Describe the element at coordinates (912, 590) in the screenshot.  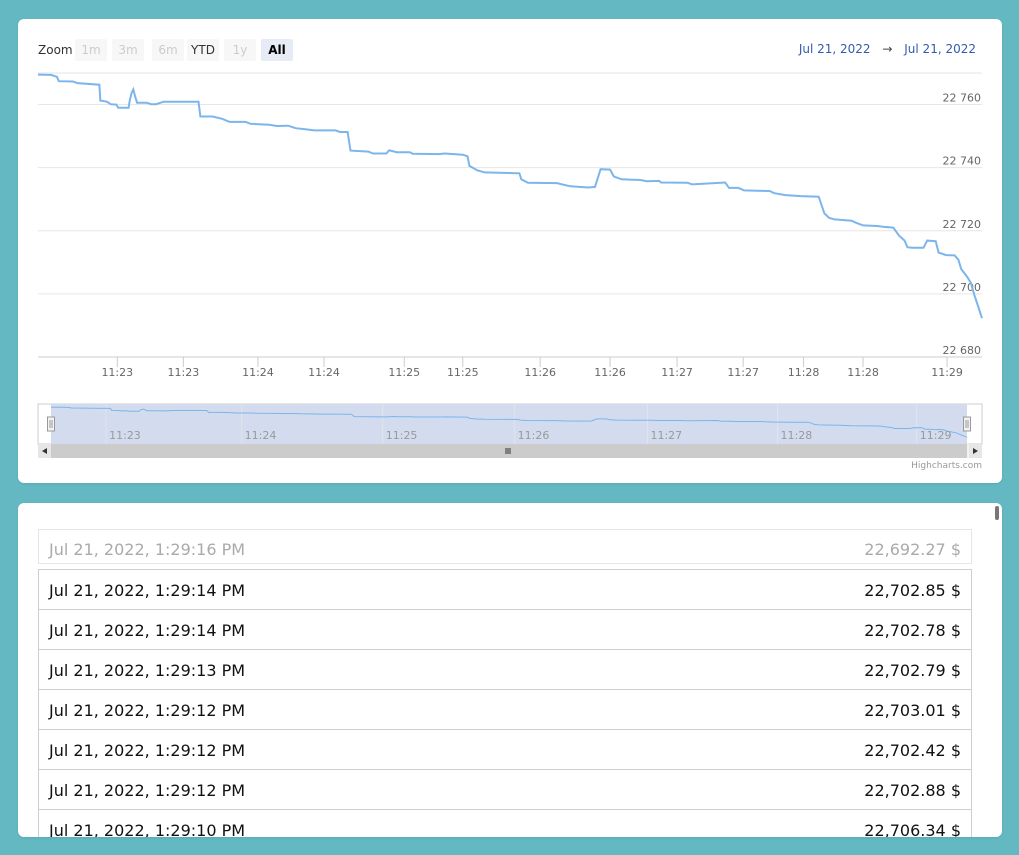
I see `trade-price: 22,702.85 $` at that location.